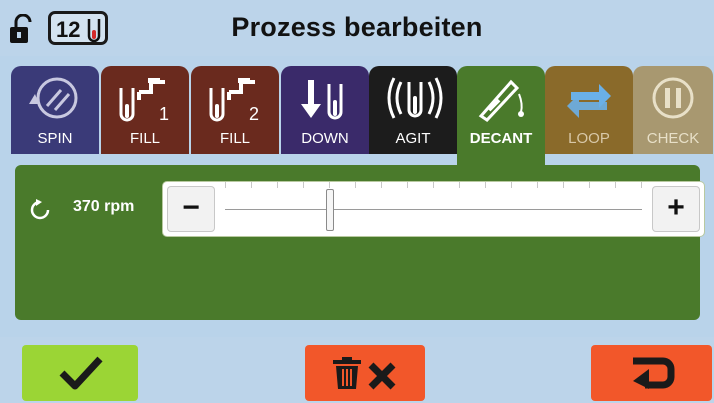 This screenshot has width=714, height=403. Describe the element at coordinates (413, 138) in the screenshot. I see `tab-label: AGIT` at that location.